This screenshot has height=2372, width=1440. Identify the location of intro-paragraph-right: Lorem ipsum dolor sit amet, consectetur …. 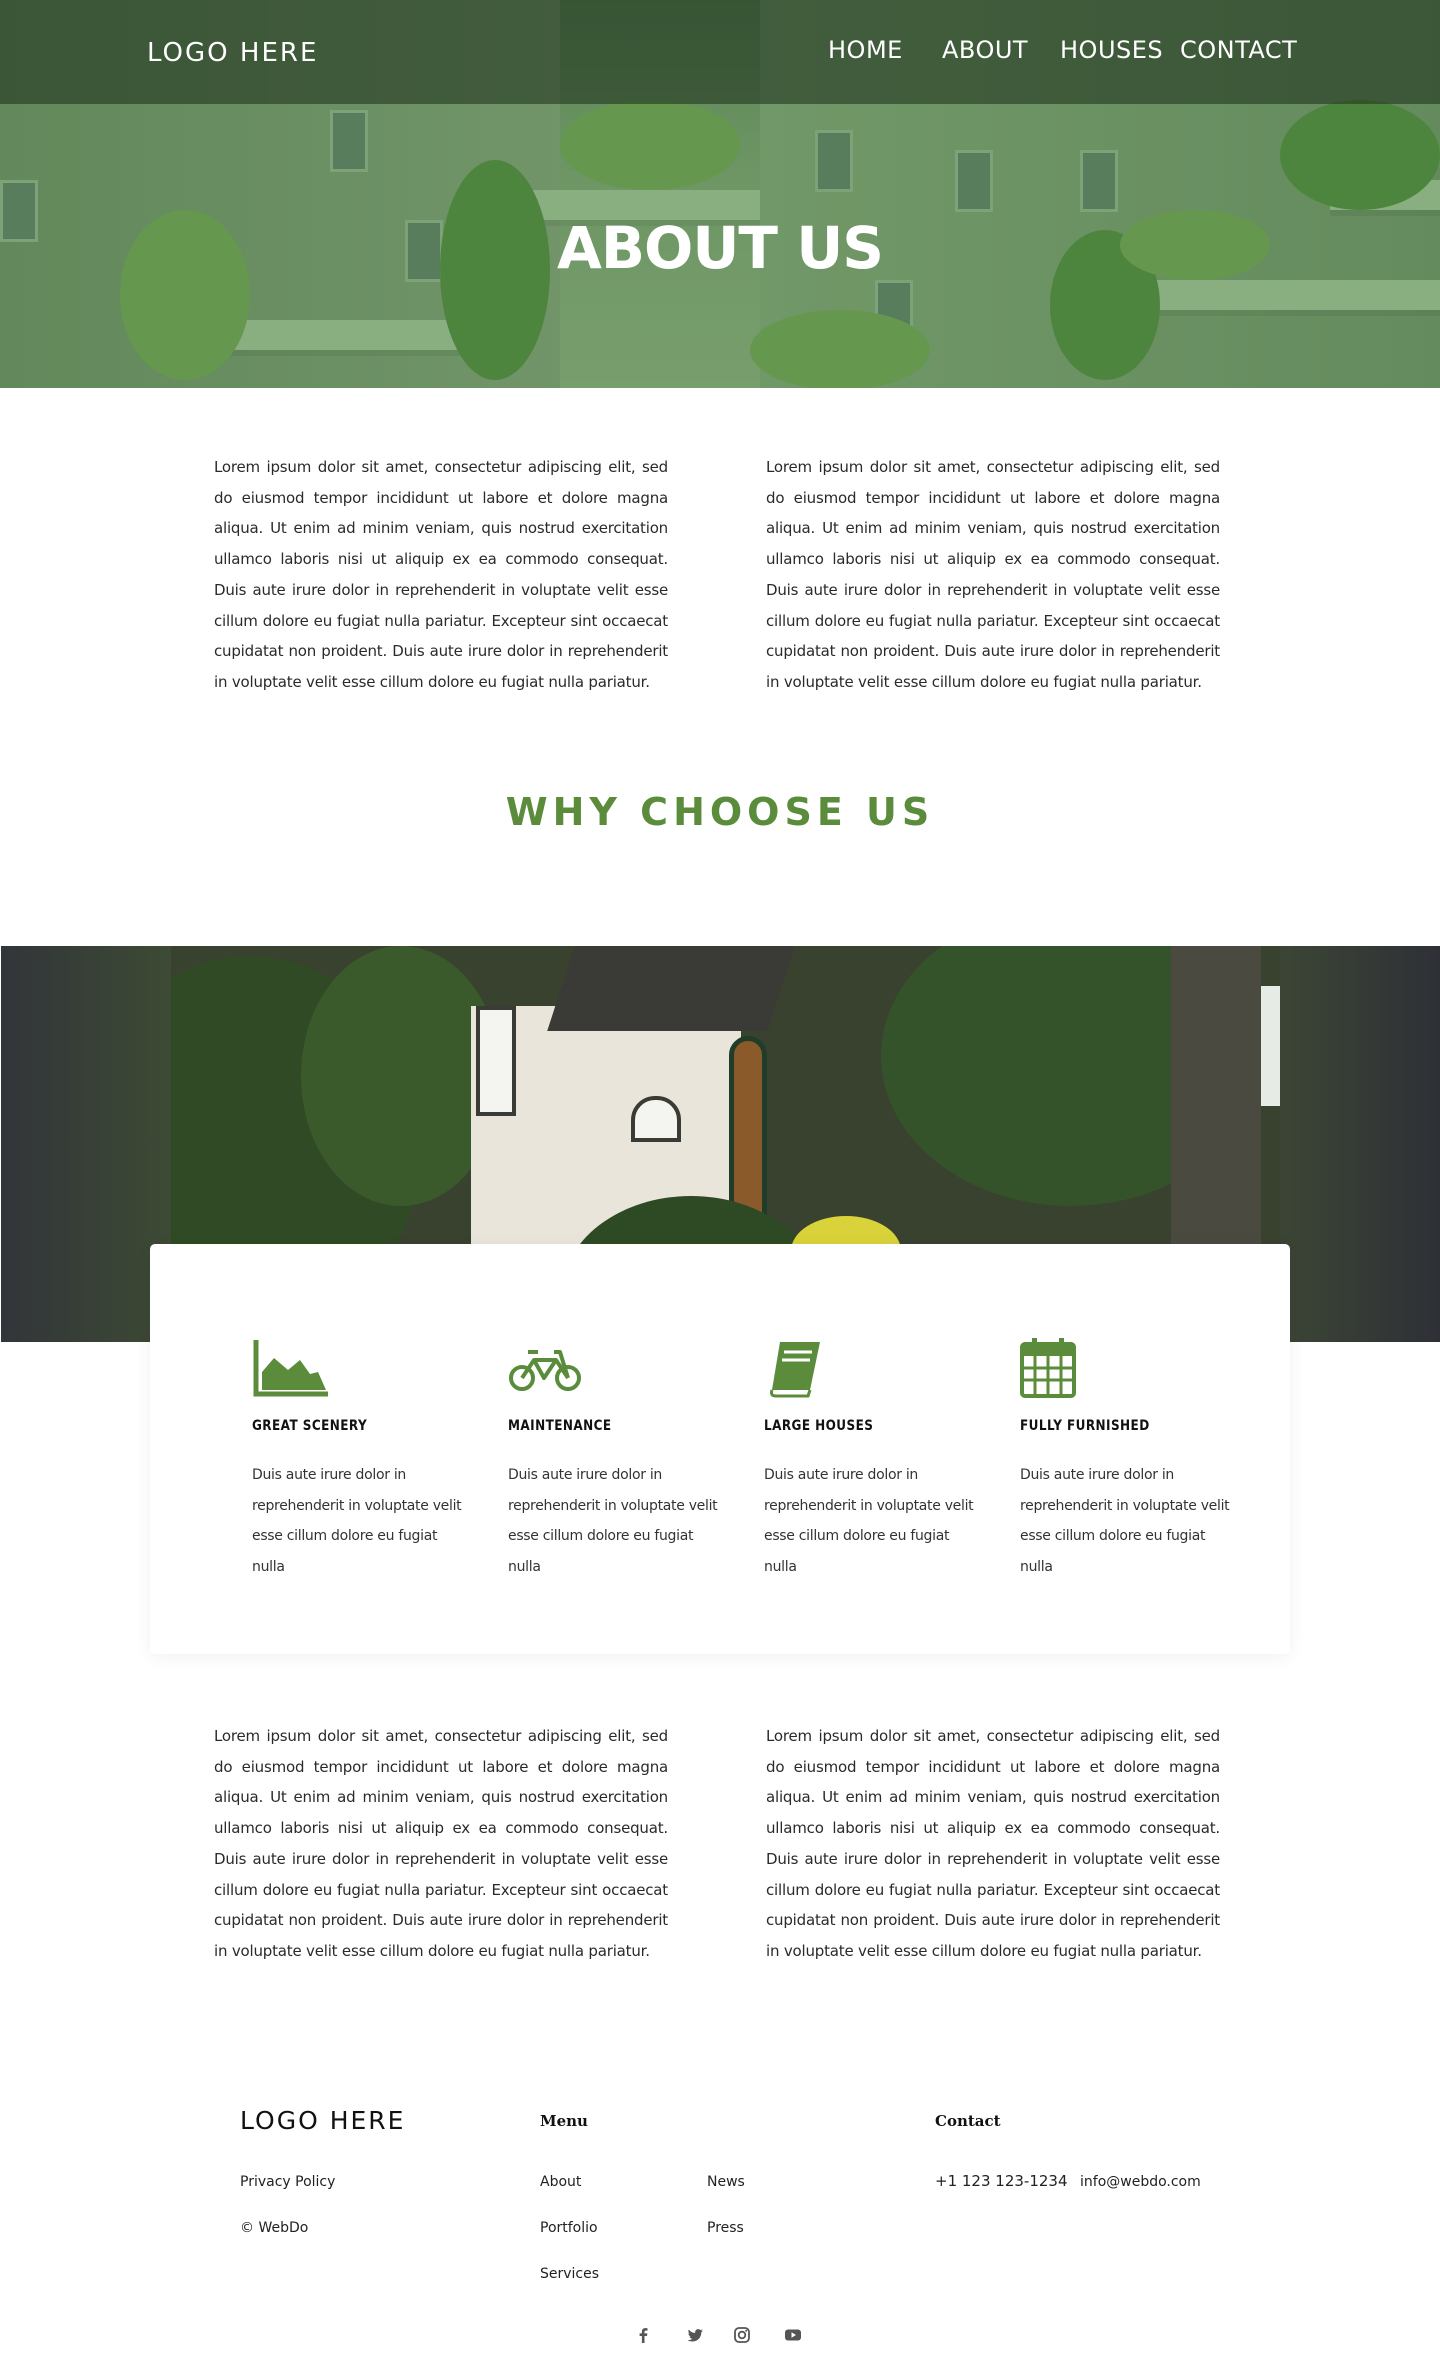
(993, 574).